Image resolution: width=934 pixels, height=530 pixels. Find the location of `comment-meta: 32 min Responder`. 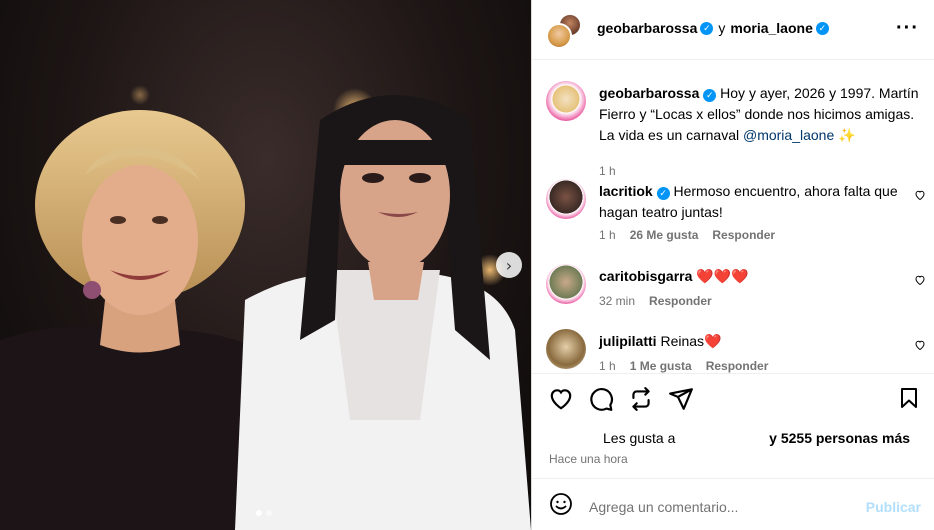

comment-meta: 32 min Responder is located at coordinates (655, 301).